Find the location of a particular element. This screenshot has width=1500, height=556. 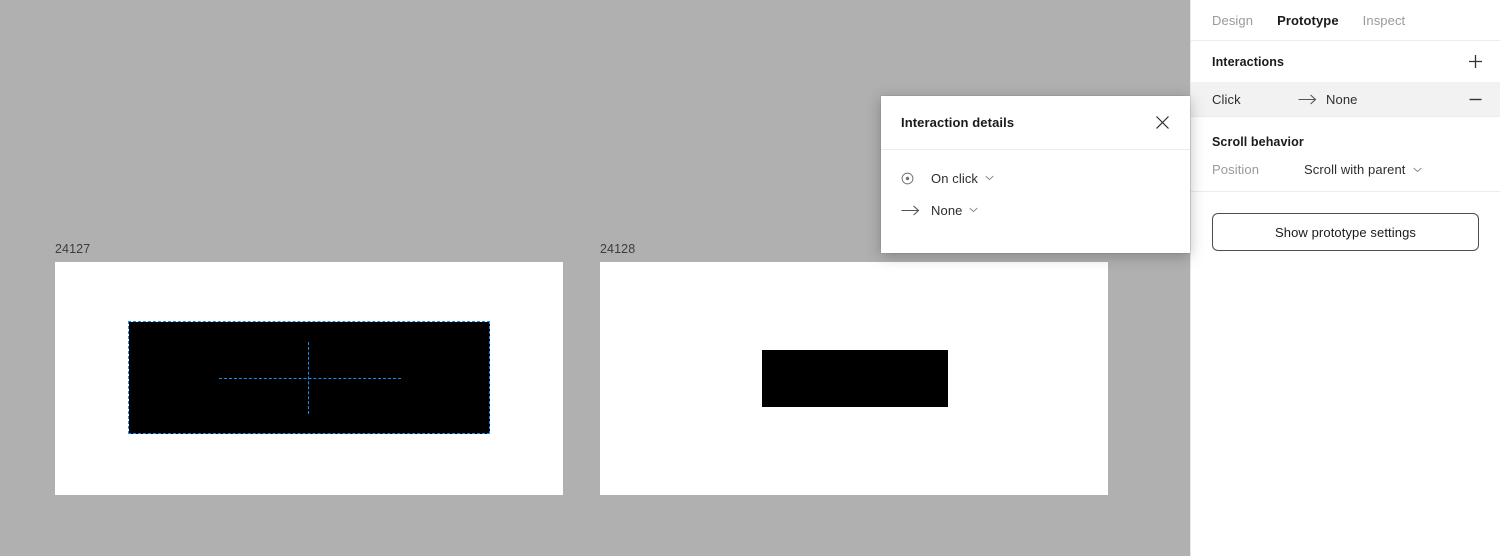

interactions-section-header: Interactions is located at coordinates (1345, 61).